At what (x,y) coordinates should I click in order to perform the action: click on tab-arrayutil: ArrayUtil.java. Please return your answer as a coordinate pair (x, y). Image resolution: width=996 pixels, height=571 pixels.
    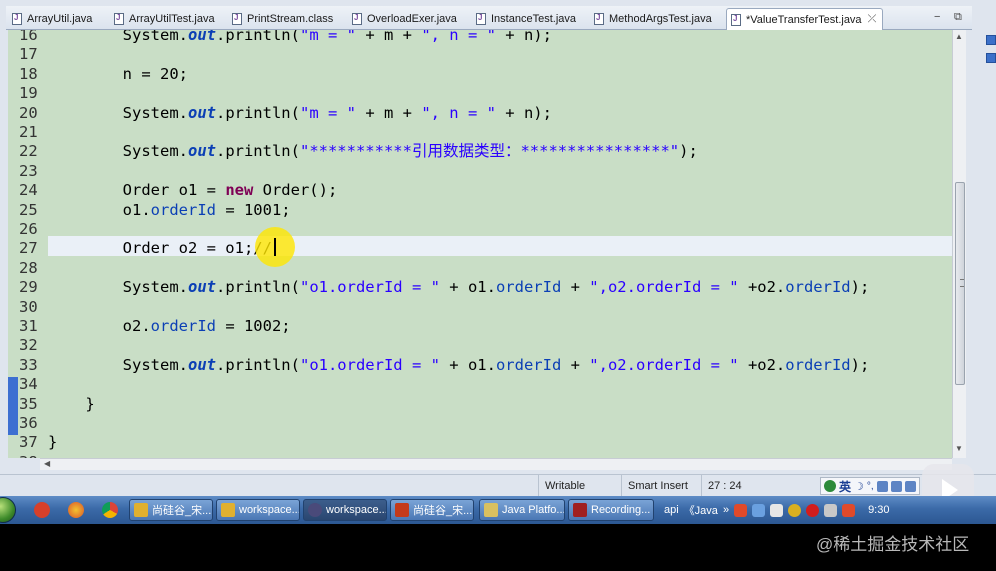
    Looking at the image, I should click on (50, 19).